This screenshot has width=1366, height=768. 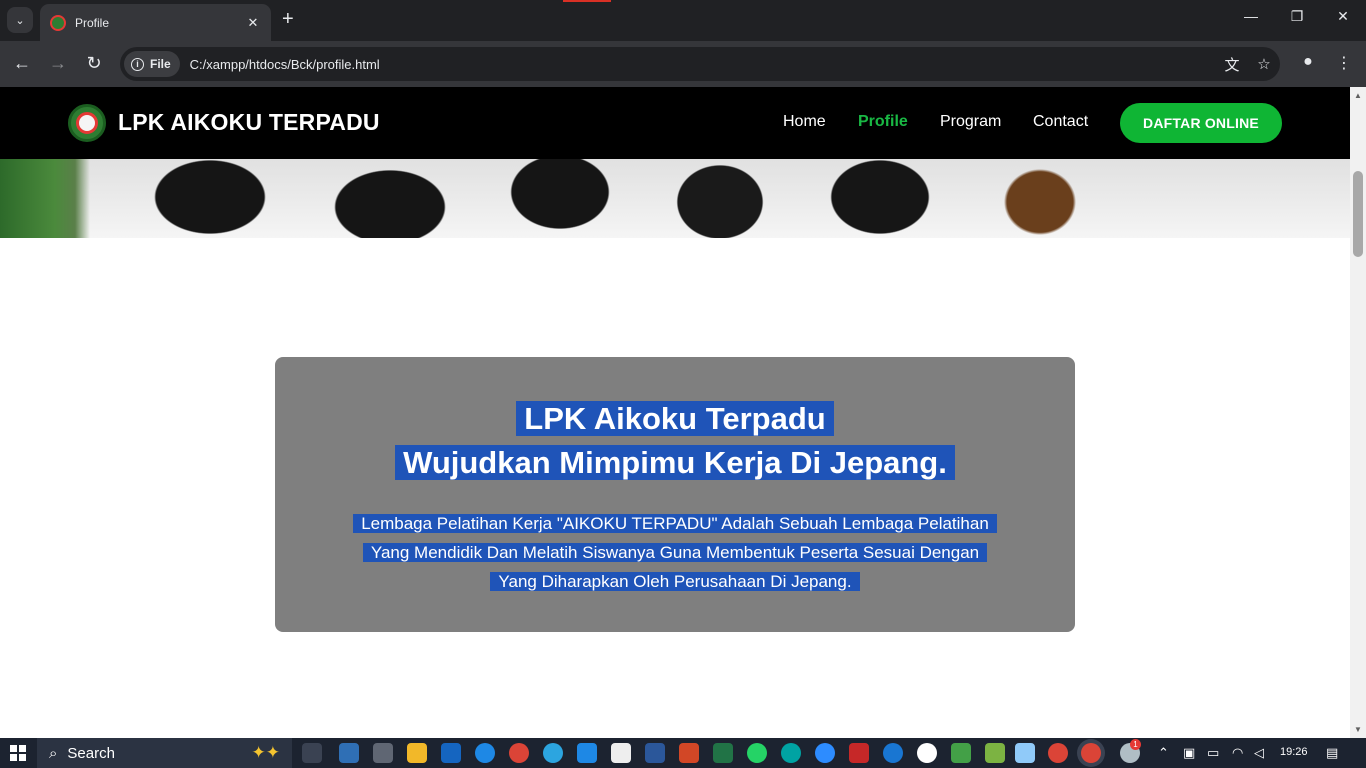 What do you see at coordinates (1025, 753) in the screenshot?
I see `notepad-icon` at bounding box center [1025, 753].